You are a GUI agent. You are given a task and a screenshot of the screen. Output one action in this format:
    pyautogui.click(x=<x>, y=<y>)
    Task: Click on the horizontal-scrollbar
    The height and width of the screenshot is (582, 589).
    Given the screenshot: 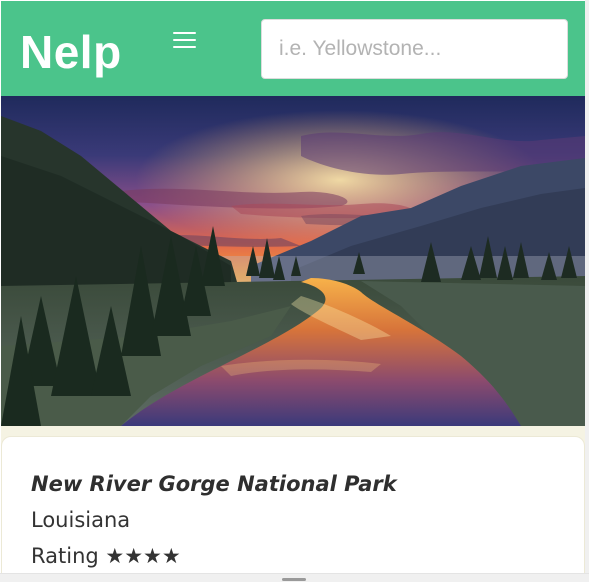 What is the action you would take?
    pyautogui.click(x=294, y=577)
    